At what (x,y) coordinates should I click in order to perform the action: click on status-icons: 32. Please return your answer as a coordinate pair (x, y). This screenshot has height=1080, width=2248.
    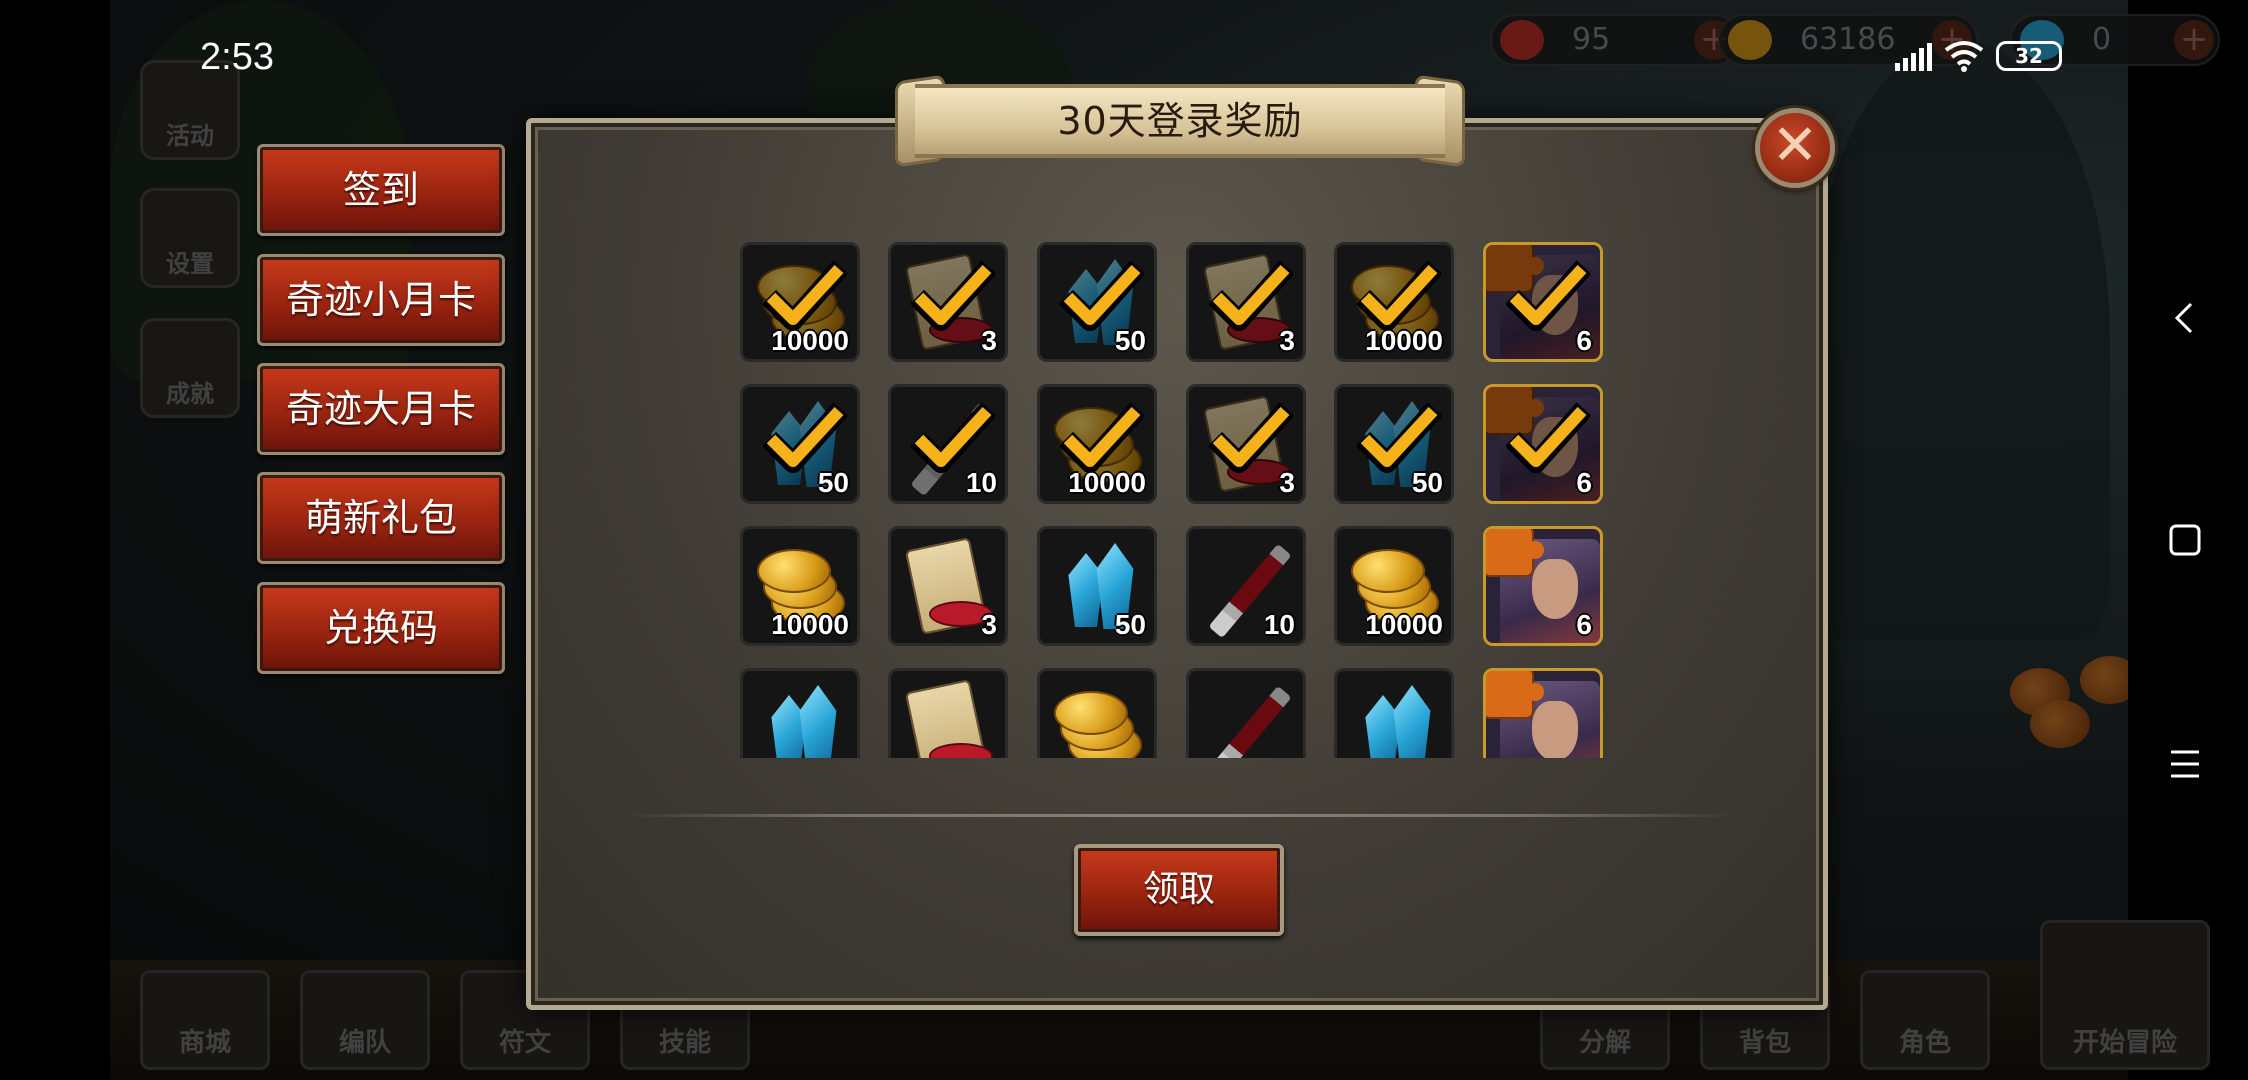
    Looking at the image, I should click on (1978, 56).